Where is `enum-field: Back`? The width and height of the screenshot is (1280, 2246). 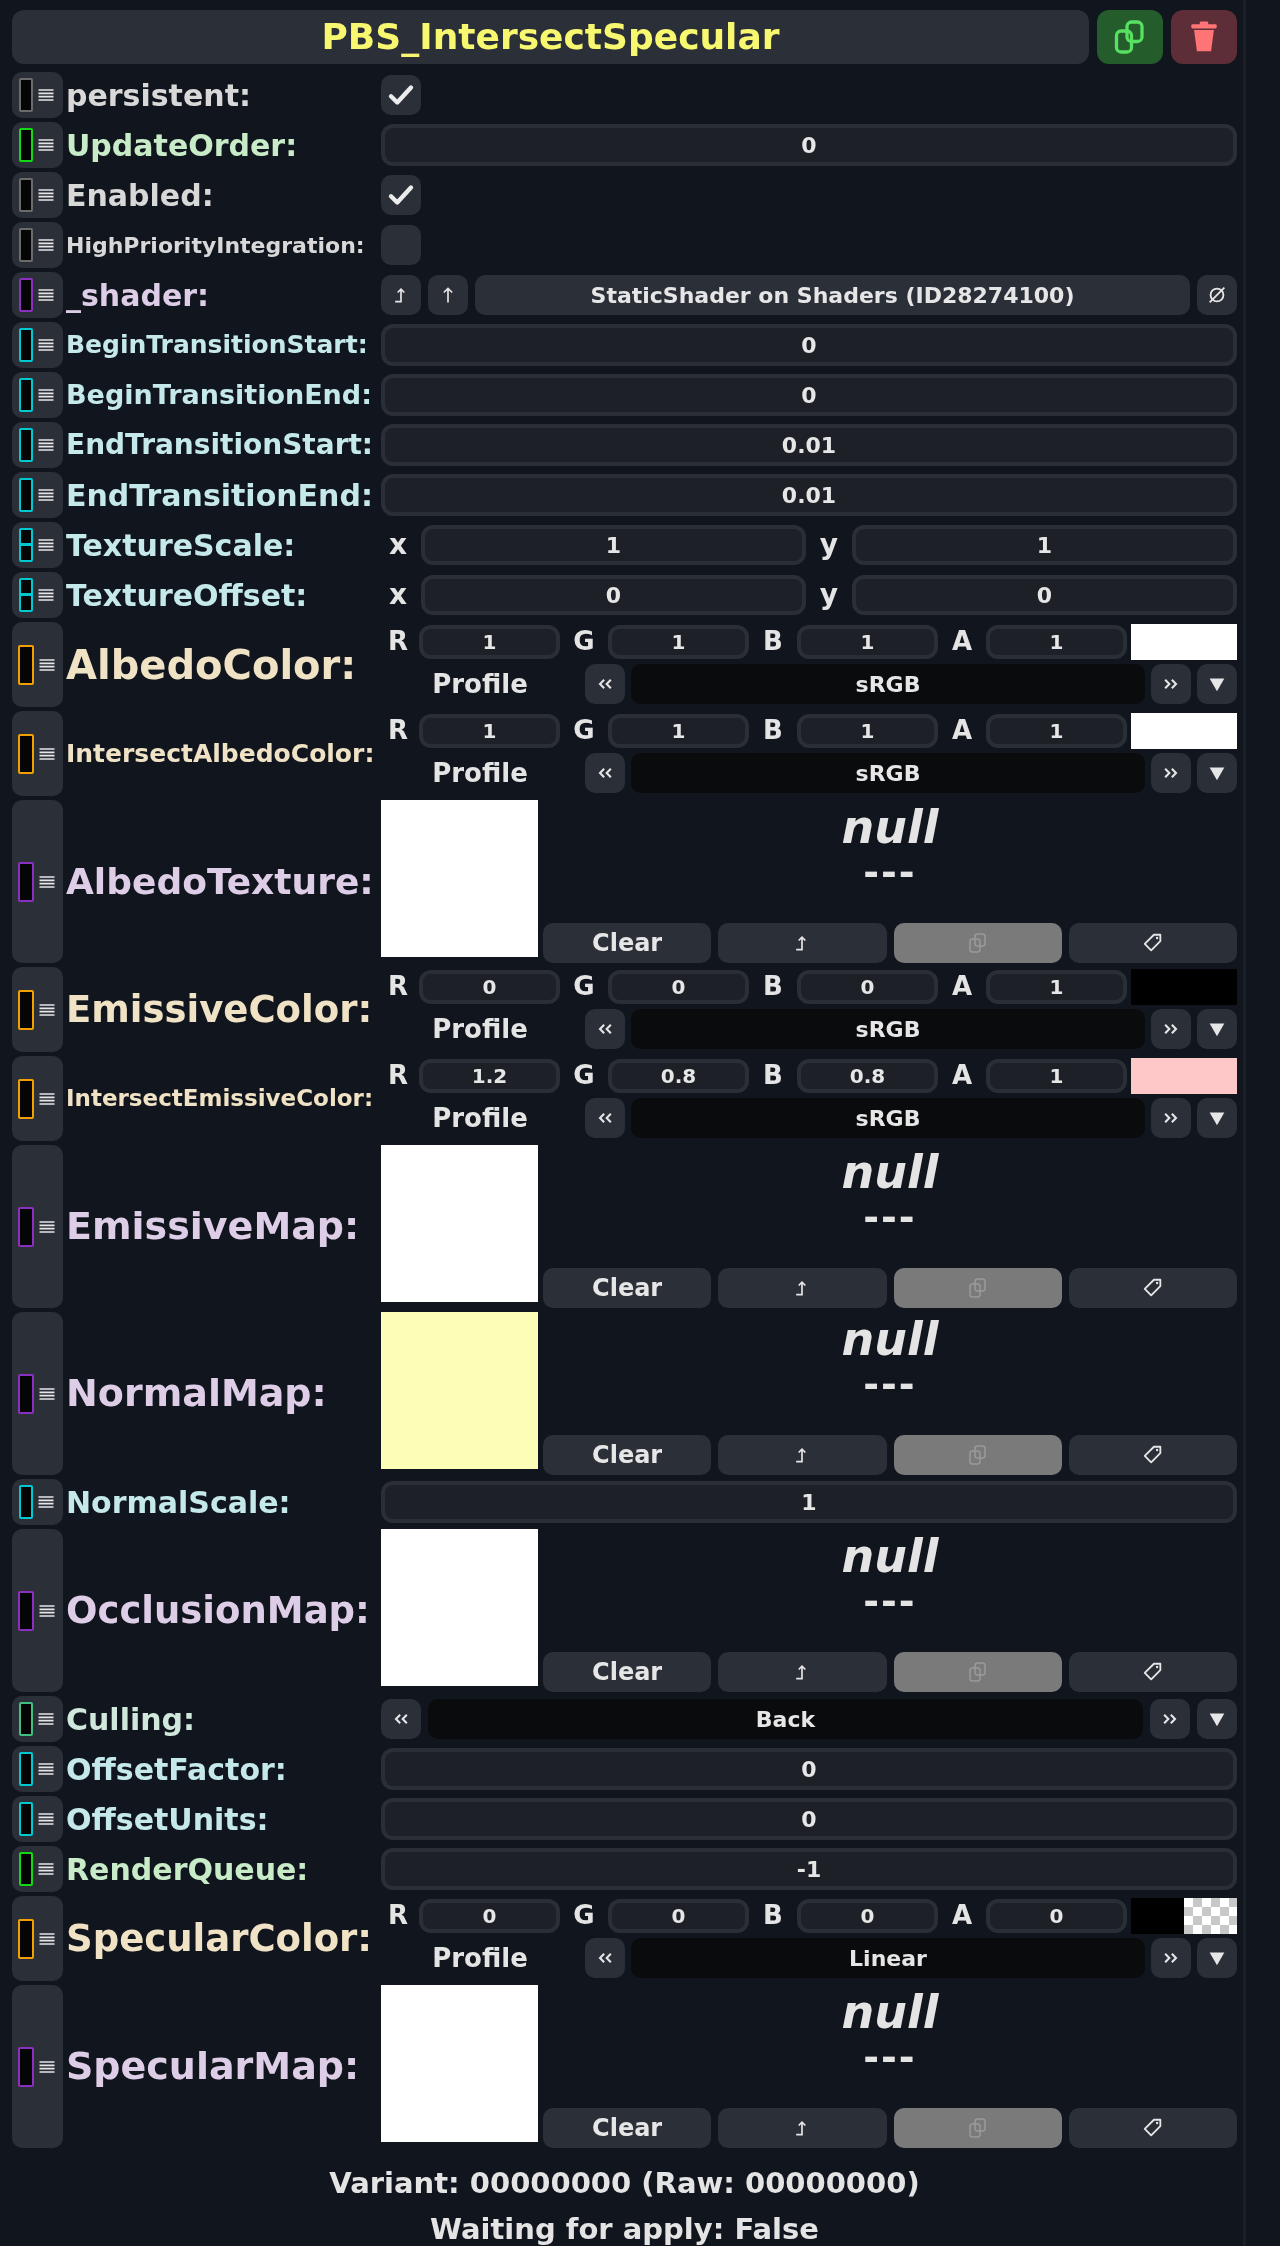 enum-field: Back is located at coordinates (785, 1719).